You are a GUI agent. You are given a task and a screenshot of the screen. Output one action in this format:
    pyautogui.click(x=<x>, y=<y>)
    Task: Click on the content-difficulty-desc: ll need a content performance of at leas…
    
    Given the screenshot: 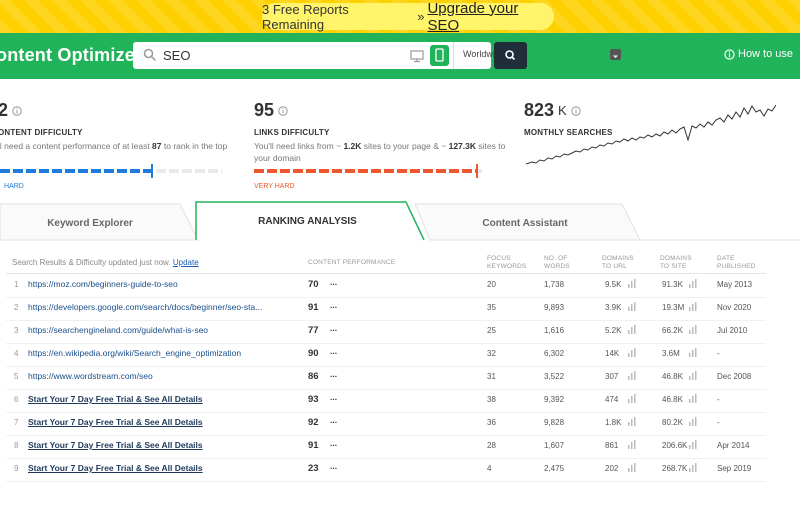 What is the action you would take?
    pyautogui.click(x=114, y=146)
    